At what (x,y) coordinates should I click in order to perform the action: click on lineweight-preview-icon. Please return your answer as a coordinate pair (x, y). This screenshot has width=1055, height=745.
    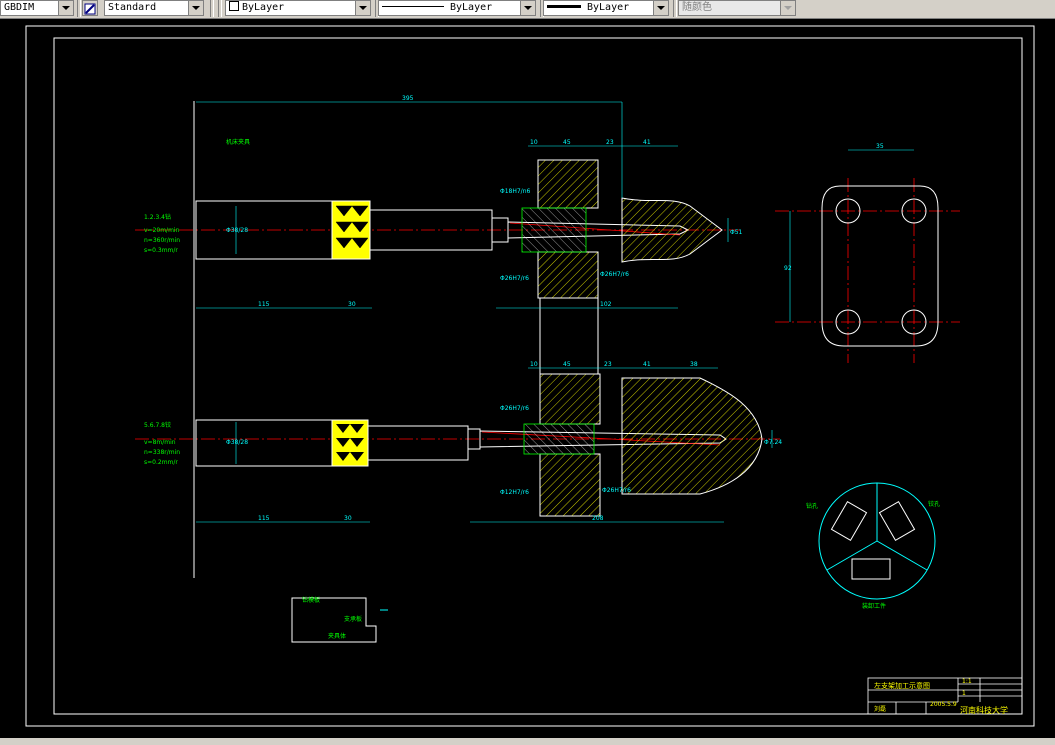
    Looking at the image, I should click on (564, 6).